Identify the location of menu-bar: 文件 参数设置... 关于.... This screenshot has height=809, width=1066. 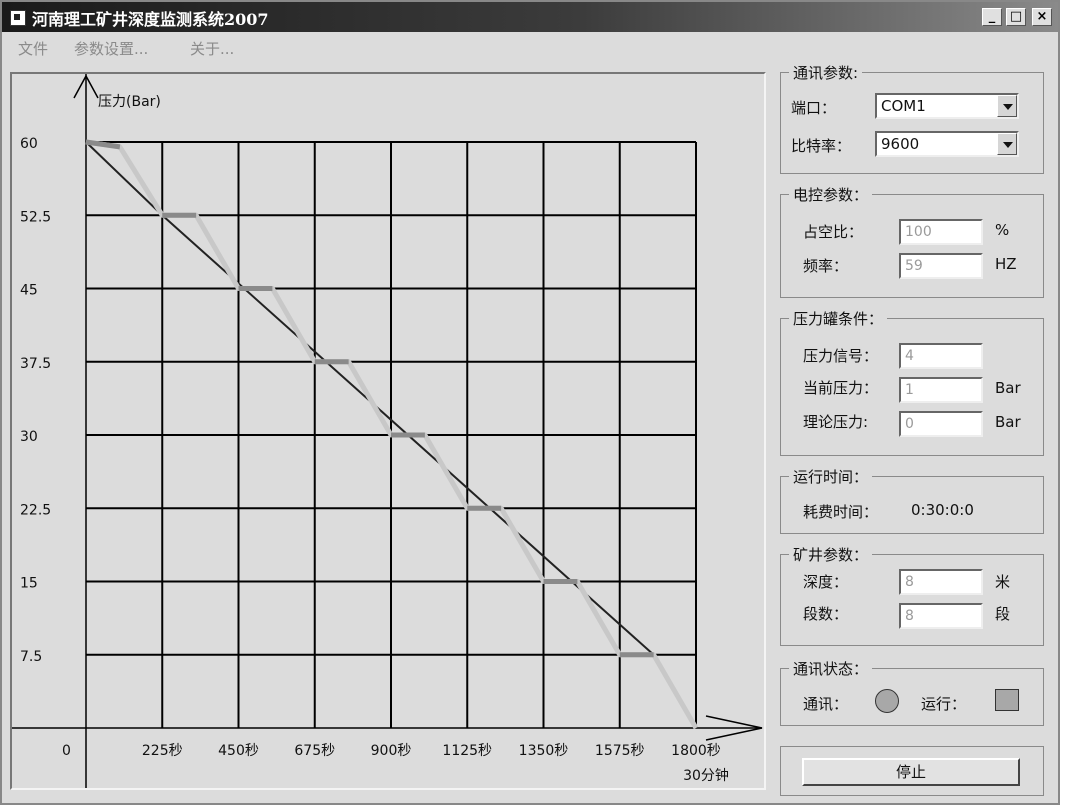
(530, 47).